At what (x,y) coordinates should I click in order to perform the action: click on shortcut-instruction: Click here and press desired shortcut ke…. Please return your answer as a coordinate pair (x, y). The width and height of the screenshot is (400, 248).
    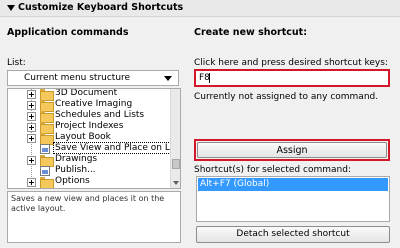
    Looking at the image, I should click on (291, 63).